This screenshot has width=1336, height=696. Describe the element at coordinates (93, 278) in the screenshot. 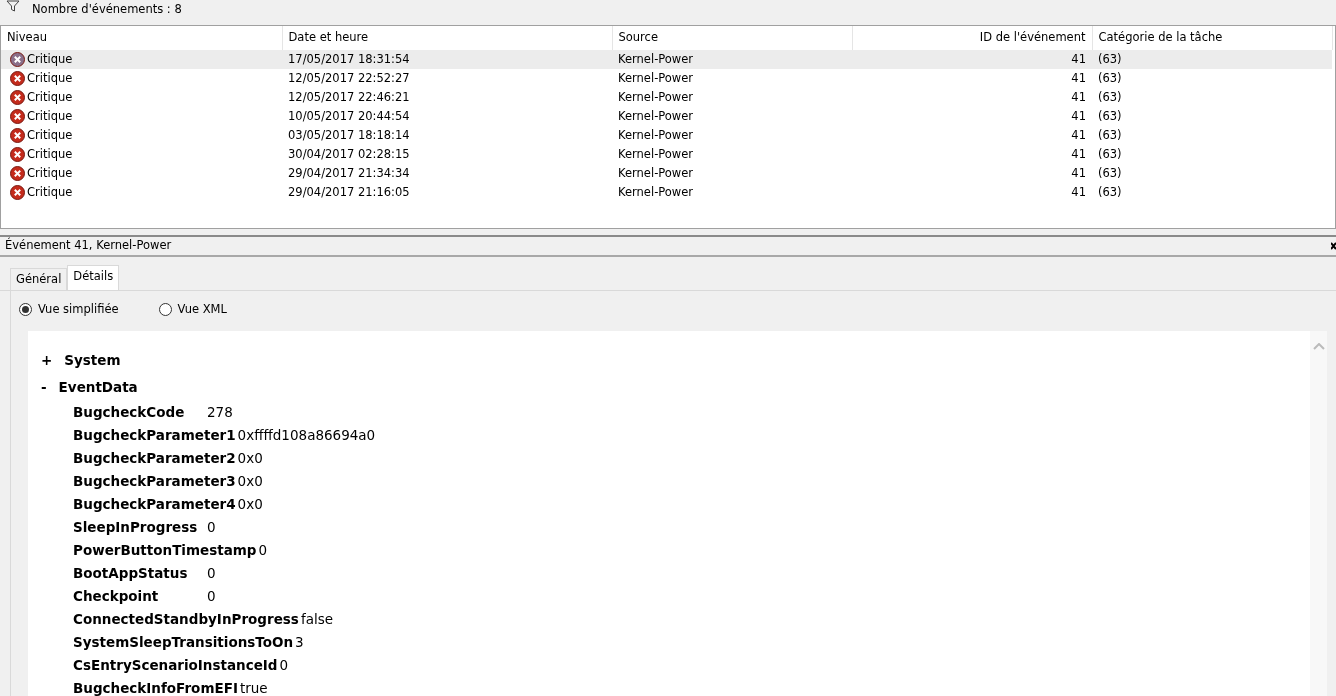

I see `tab: Détails` at that location.